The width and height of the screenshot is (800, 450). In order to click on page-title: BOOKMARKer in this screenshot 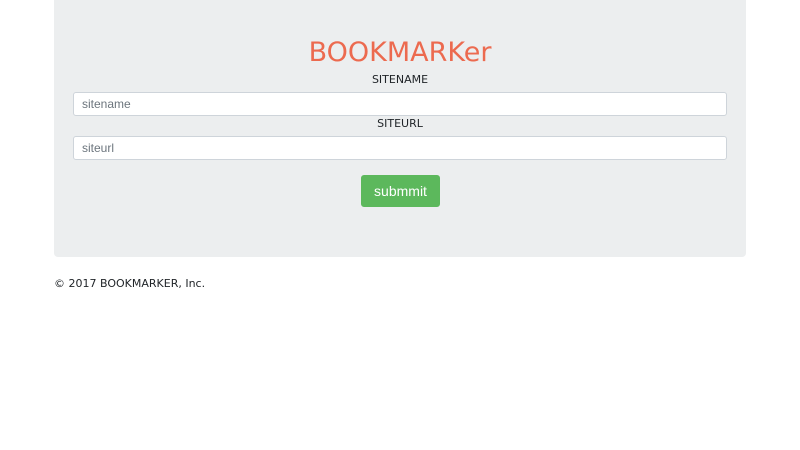, I will do `click(400, 52)`.